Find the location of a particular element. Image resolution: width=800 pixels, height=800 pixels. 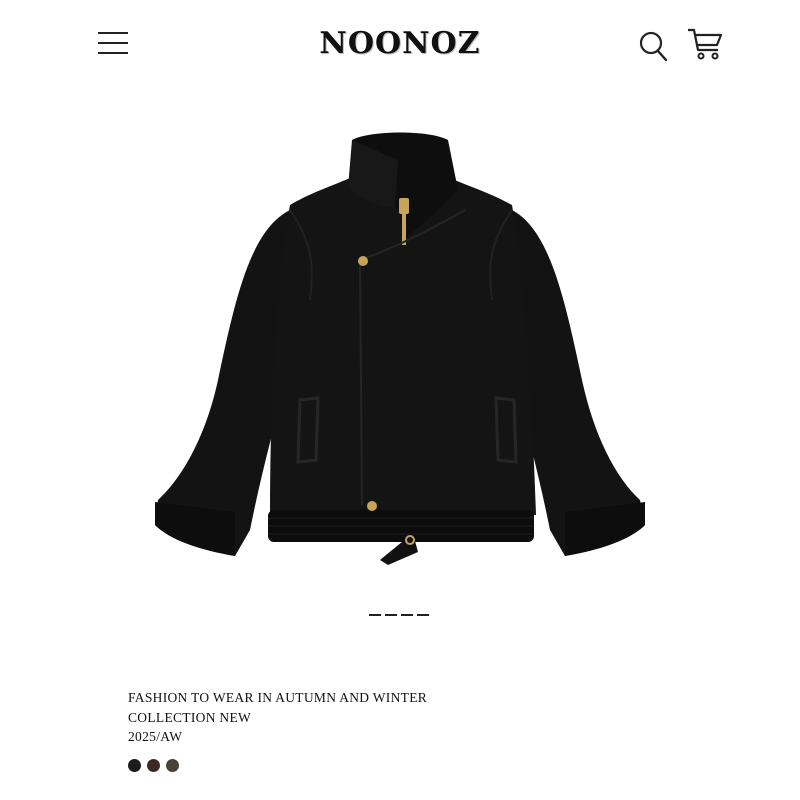

color-swatch-brown is located at coordinates (153, 765).